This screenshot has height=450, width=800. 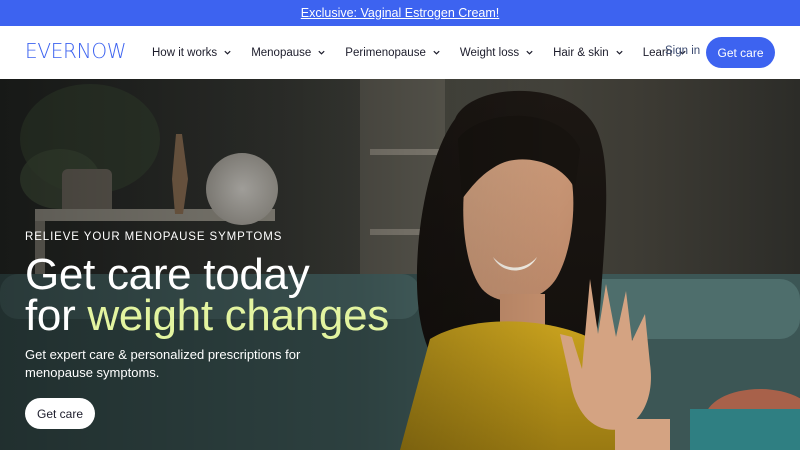 I want to click on nav-item-label: Weight loss, so click(x=489, y=52).